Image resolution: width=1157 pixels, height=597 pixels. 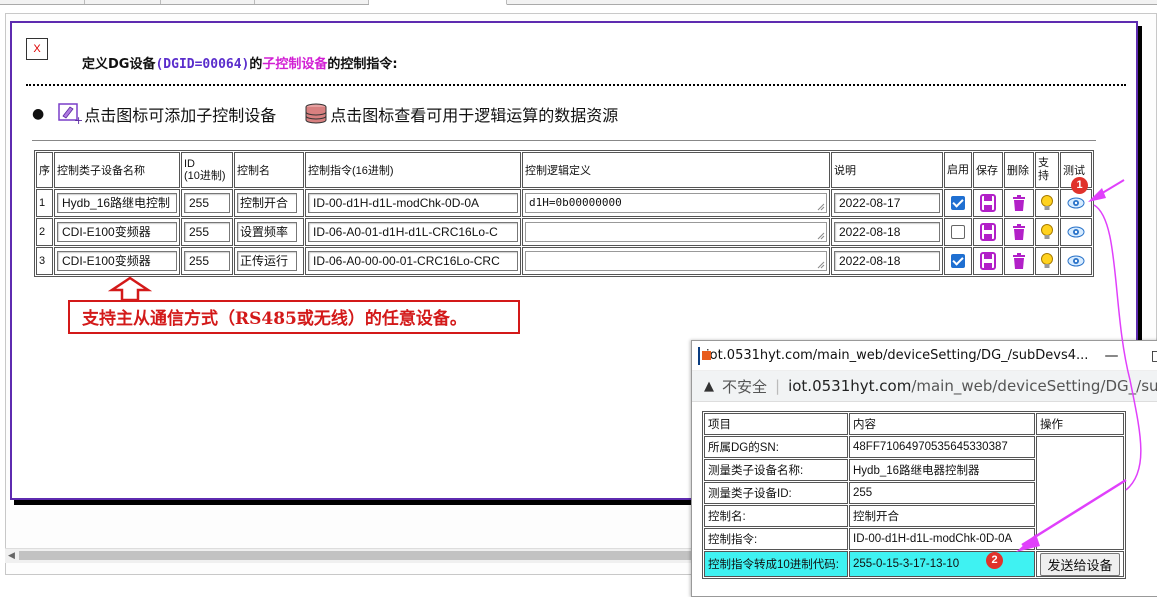 I want to click on scroll-left-icon: ◀, so click(x=11, y=555).